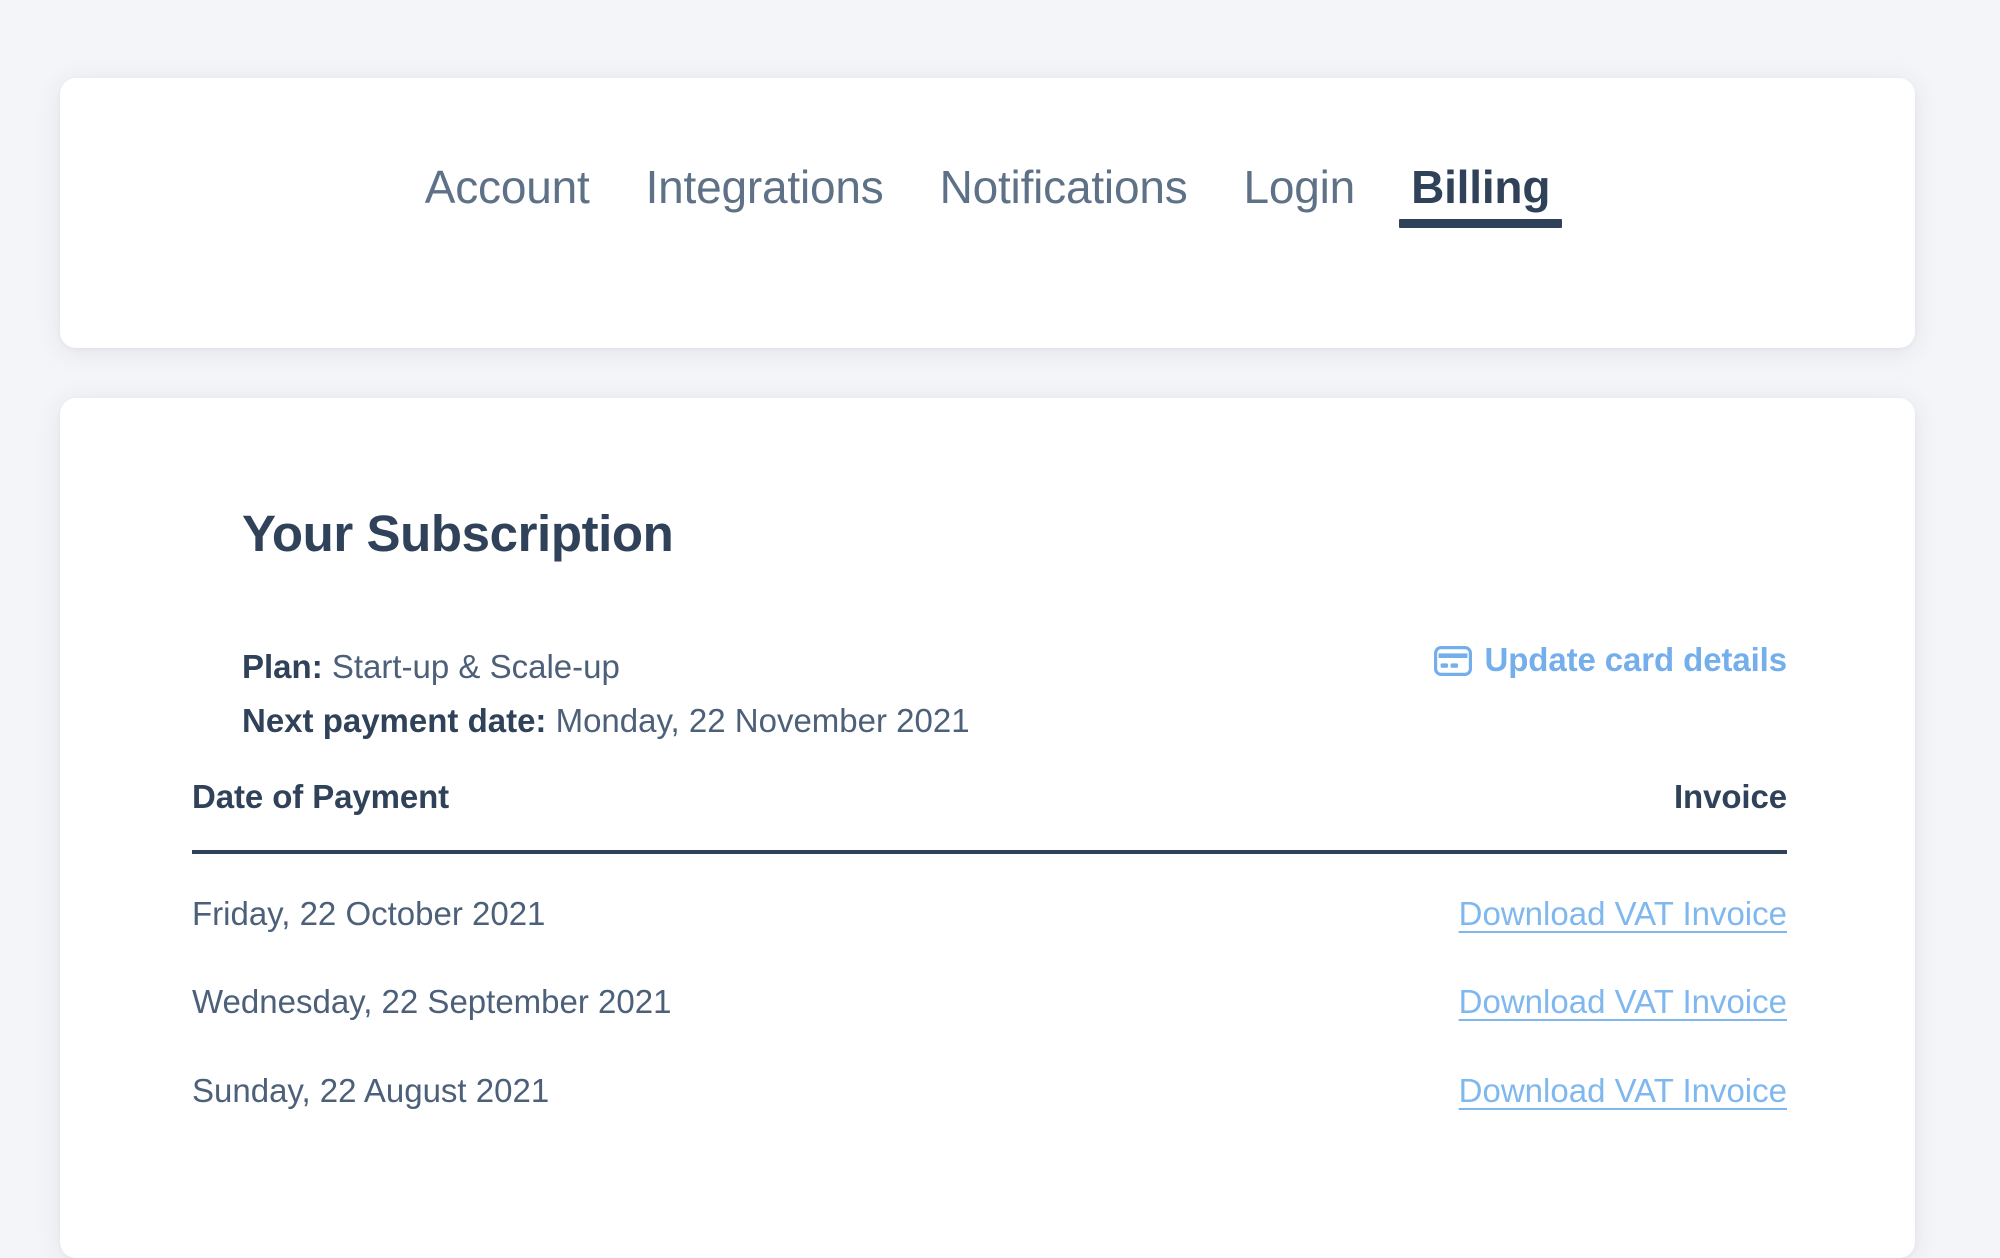 The width and height of the screenshot is (2000, 1258). I want to click on tab-integrations: Integrations, so click(765, 206).